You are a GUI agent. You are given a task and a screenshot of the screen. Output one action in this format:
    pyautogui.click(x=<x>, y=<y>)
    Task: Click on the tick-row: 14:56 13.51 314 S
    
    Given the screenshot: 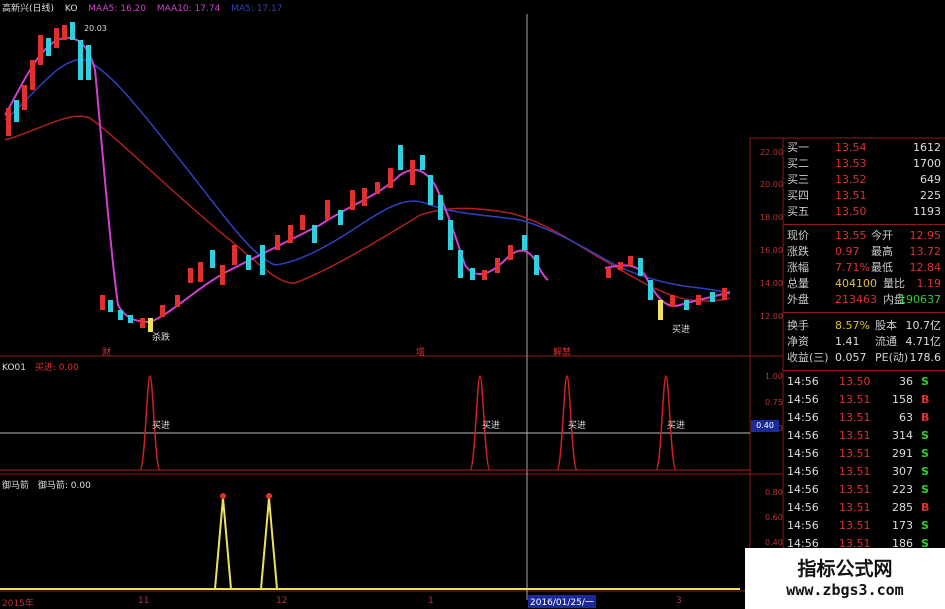 What is the action you would take?
    pyautogui.click(x=858, y=435)
    